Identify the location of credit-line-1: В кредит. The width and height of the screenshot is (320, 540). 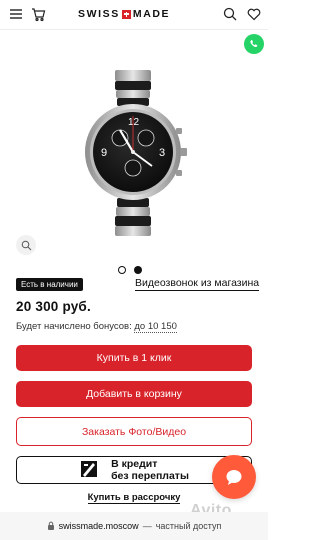
(134, 464).